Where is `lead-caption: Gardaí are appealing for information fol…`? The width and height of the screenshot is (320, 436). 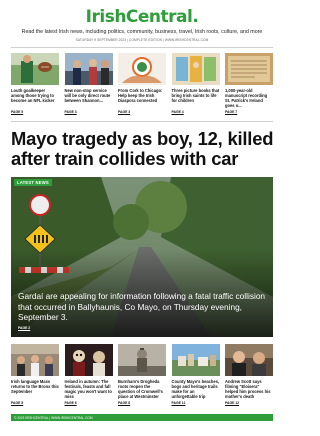 lead-caption: Gardaí are appealing for information fol… is located at coordinates (142, 306).